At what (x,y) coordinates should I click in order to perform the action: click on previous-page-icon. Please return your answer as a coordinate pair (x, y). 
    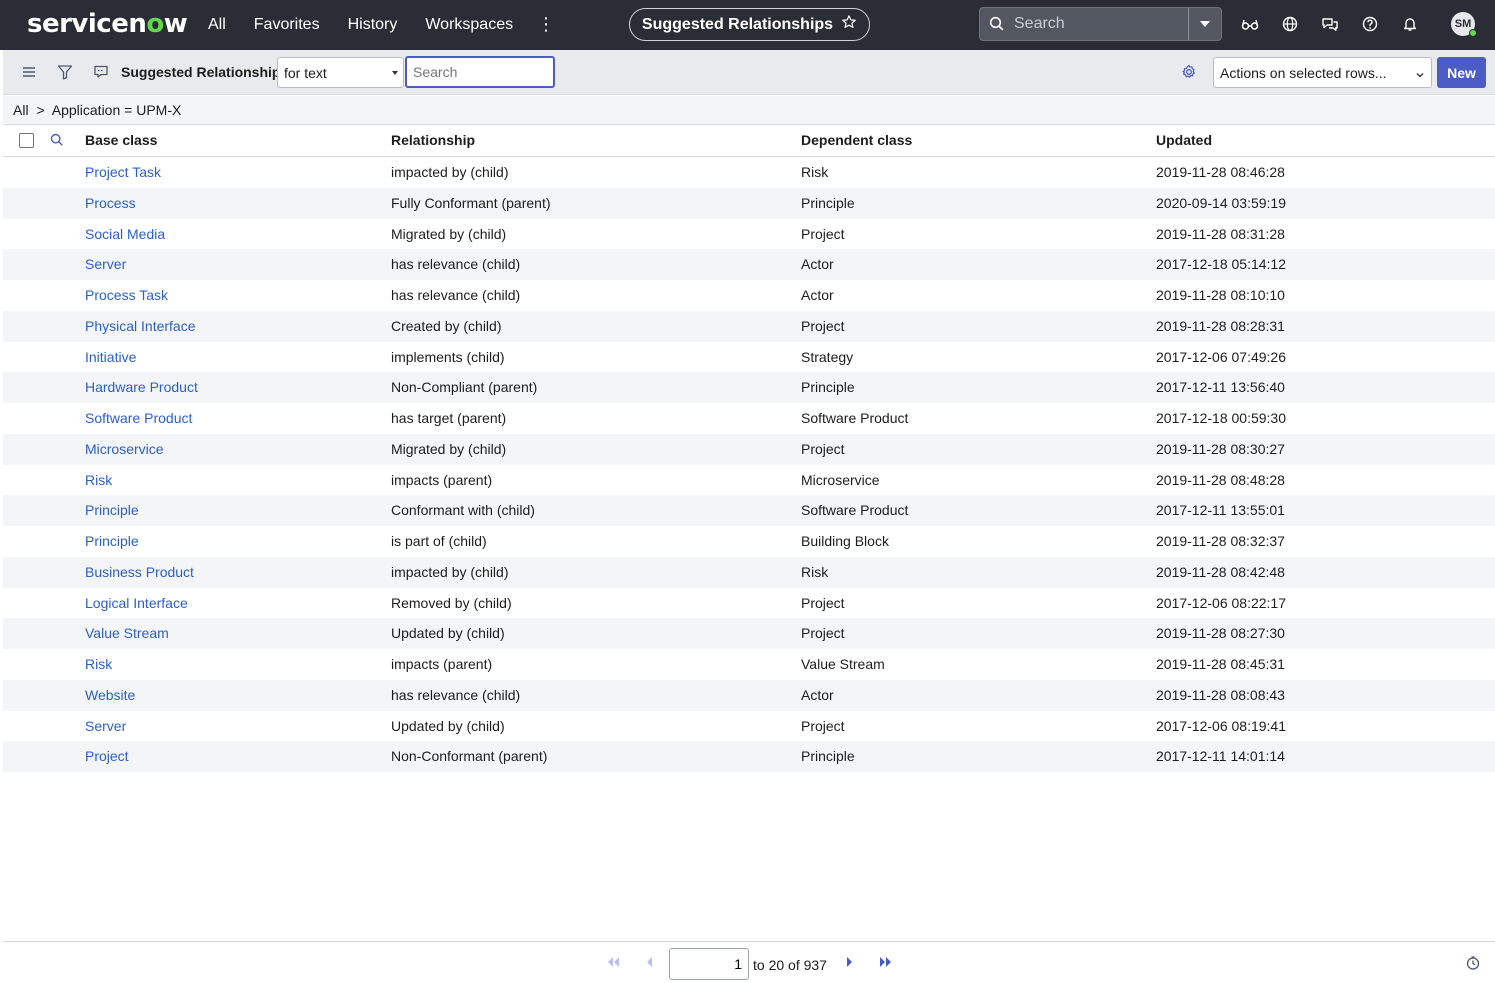
    Looking at the image, I should click on (649, 963).